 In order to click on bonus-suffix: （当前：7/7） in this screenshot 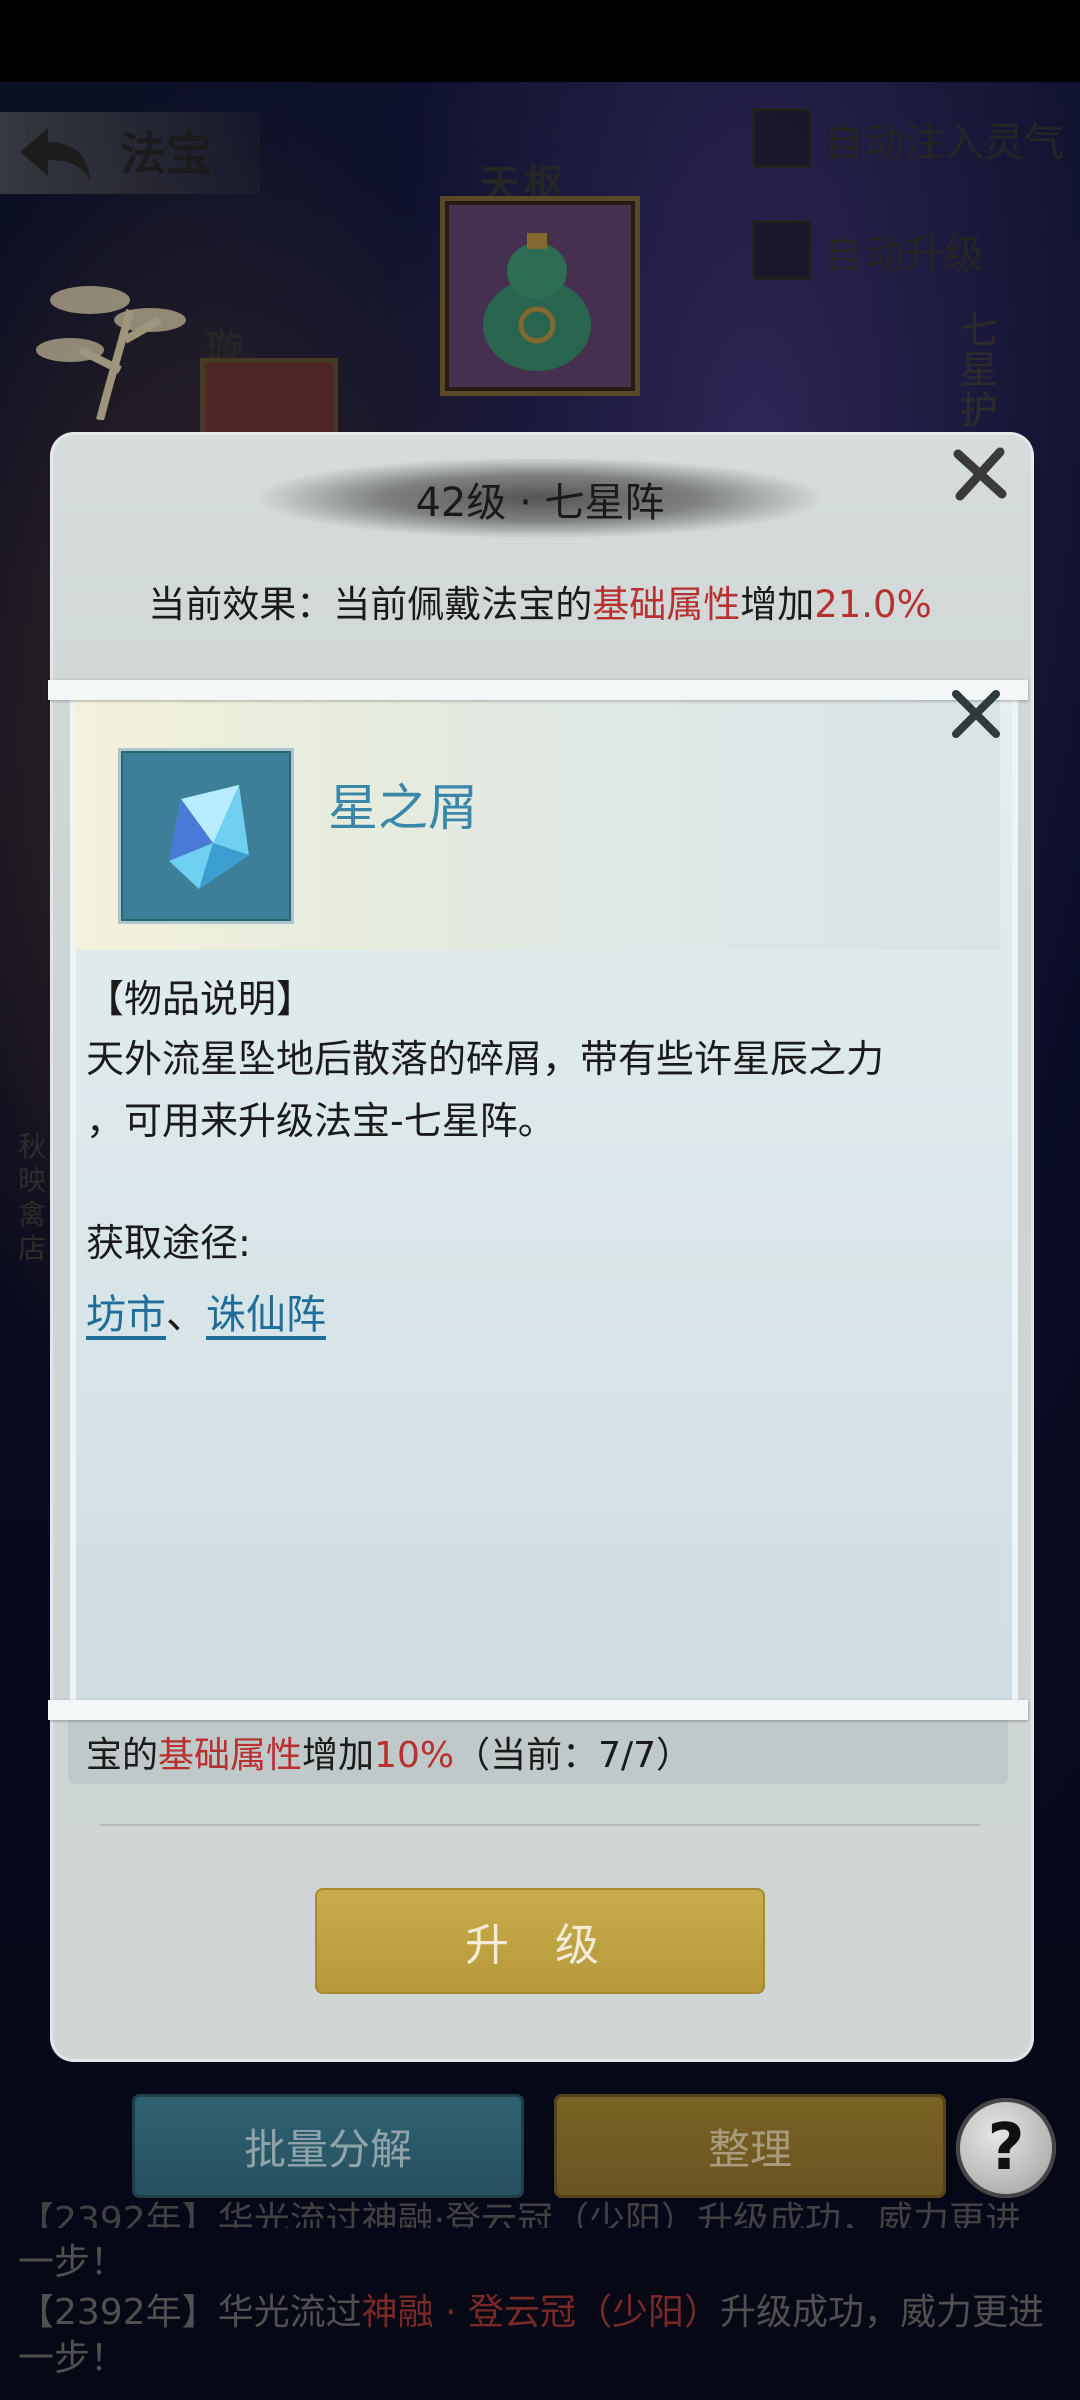, I will do `click(573, 1755)`.